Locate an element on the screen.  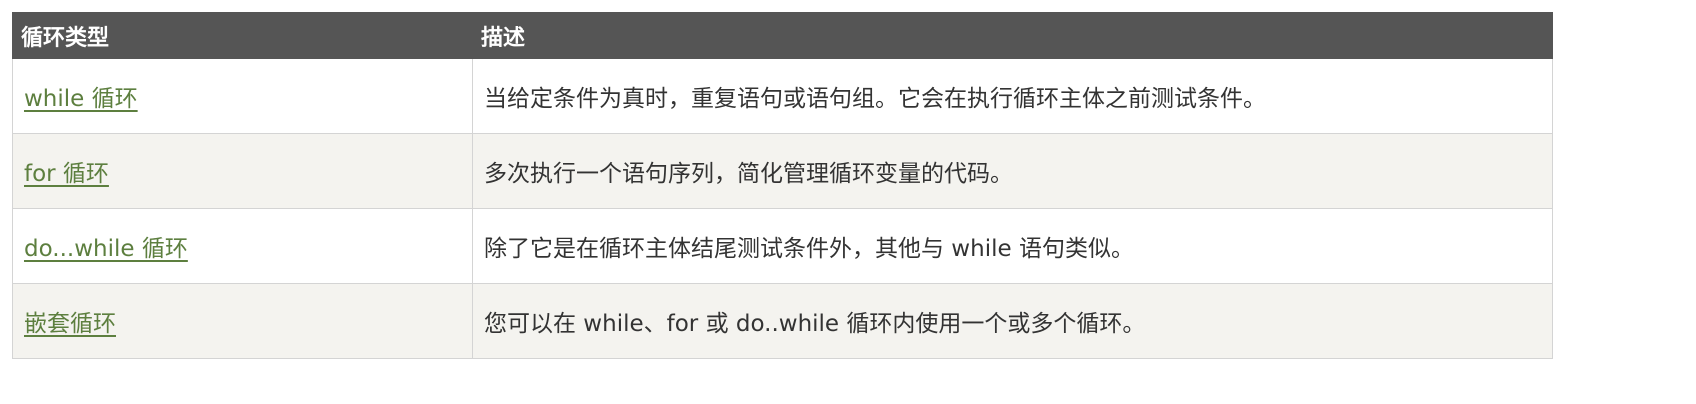
loop-type-cell: do...while 循环 is located at coordinates (242, 246).